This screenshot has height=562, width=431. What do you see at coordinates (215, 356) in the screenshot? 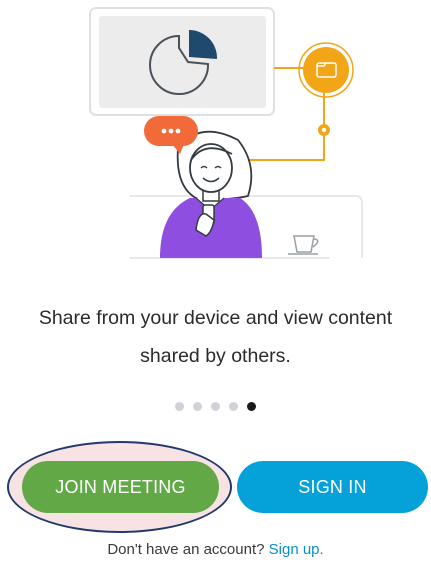
I see `message-line-2: shared by others.` at bounding box center [215, 356].